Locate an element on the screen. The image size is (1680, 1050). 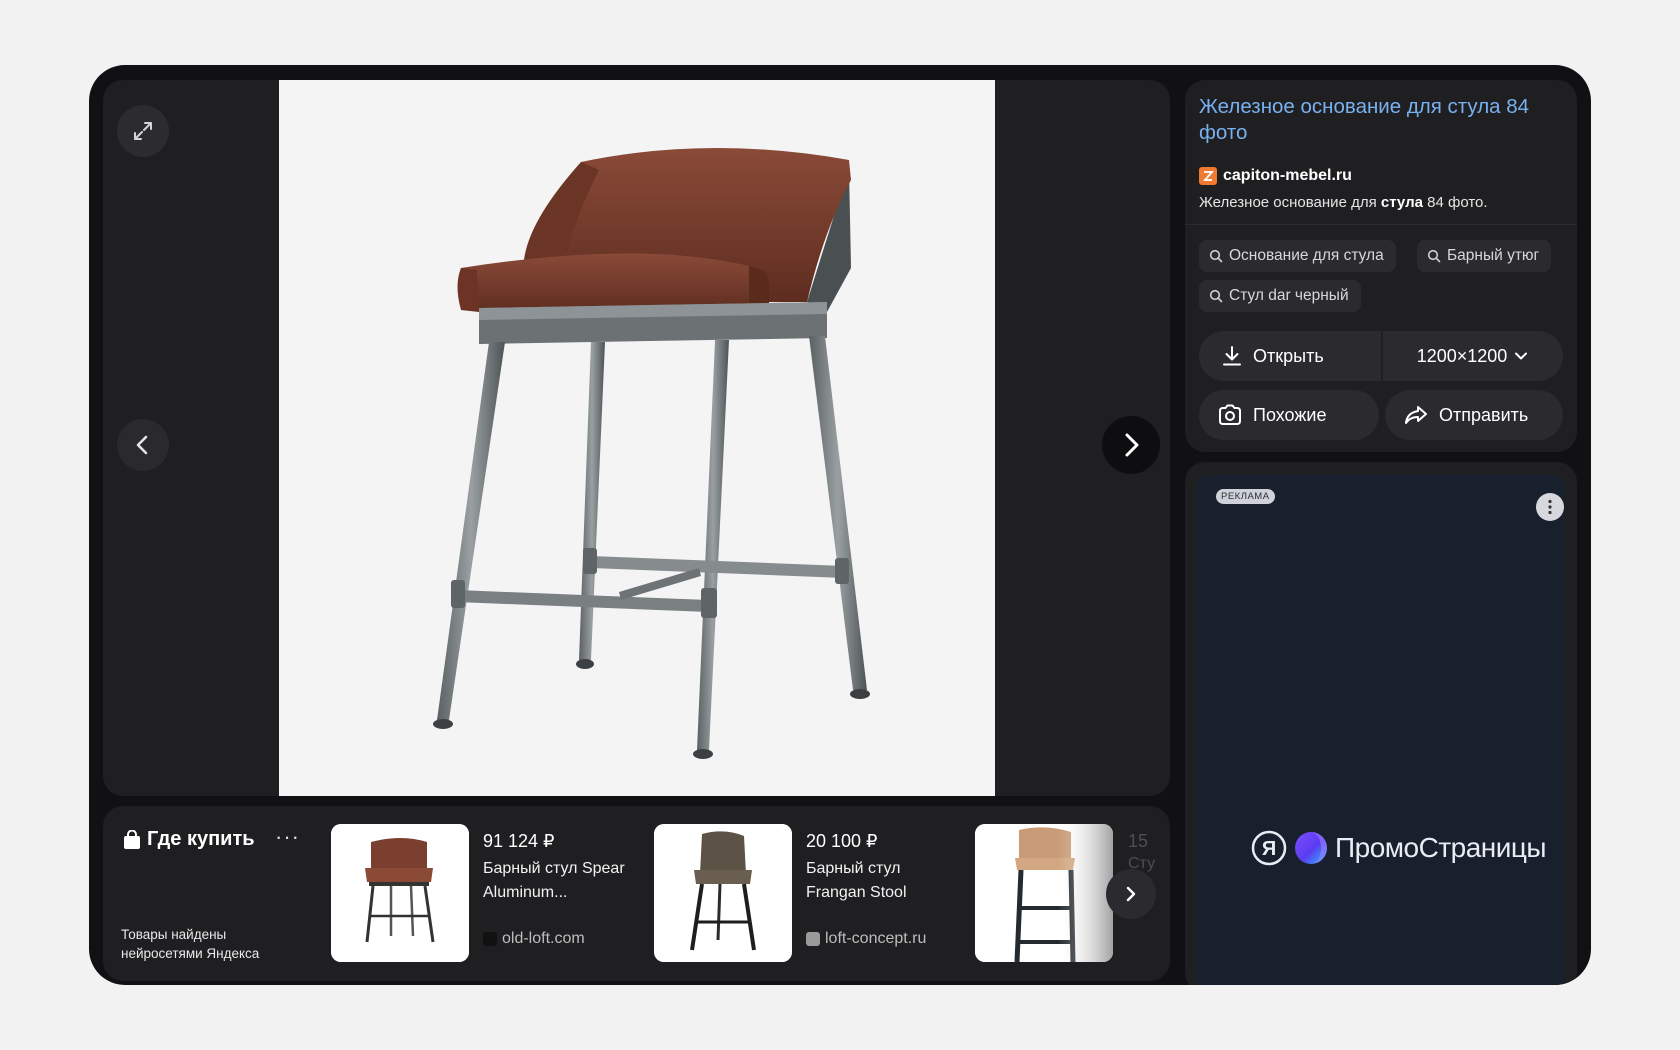
where-to-buy-header: Где купить is located at coordinates (189, 839).